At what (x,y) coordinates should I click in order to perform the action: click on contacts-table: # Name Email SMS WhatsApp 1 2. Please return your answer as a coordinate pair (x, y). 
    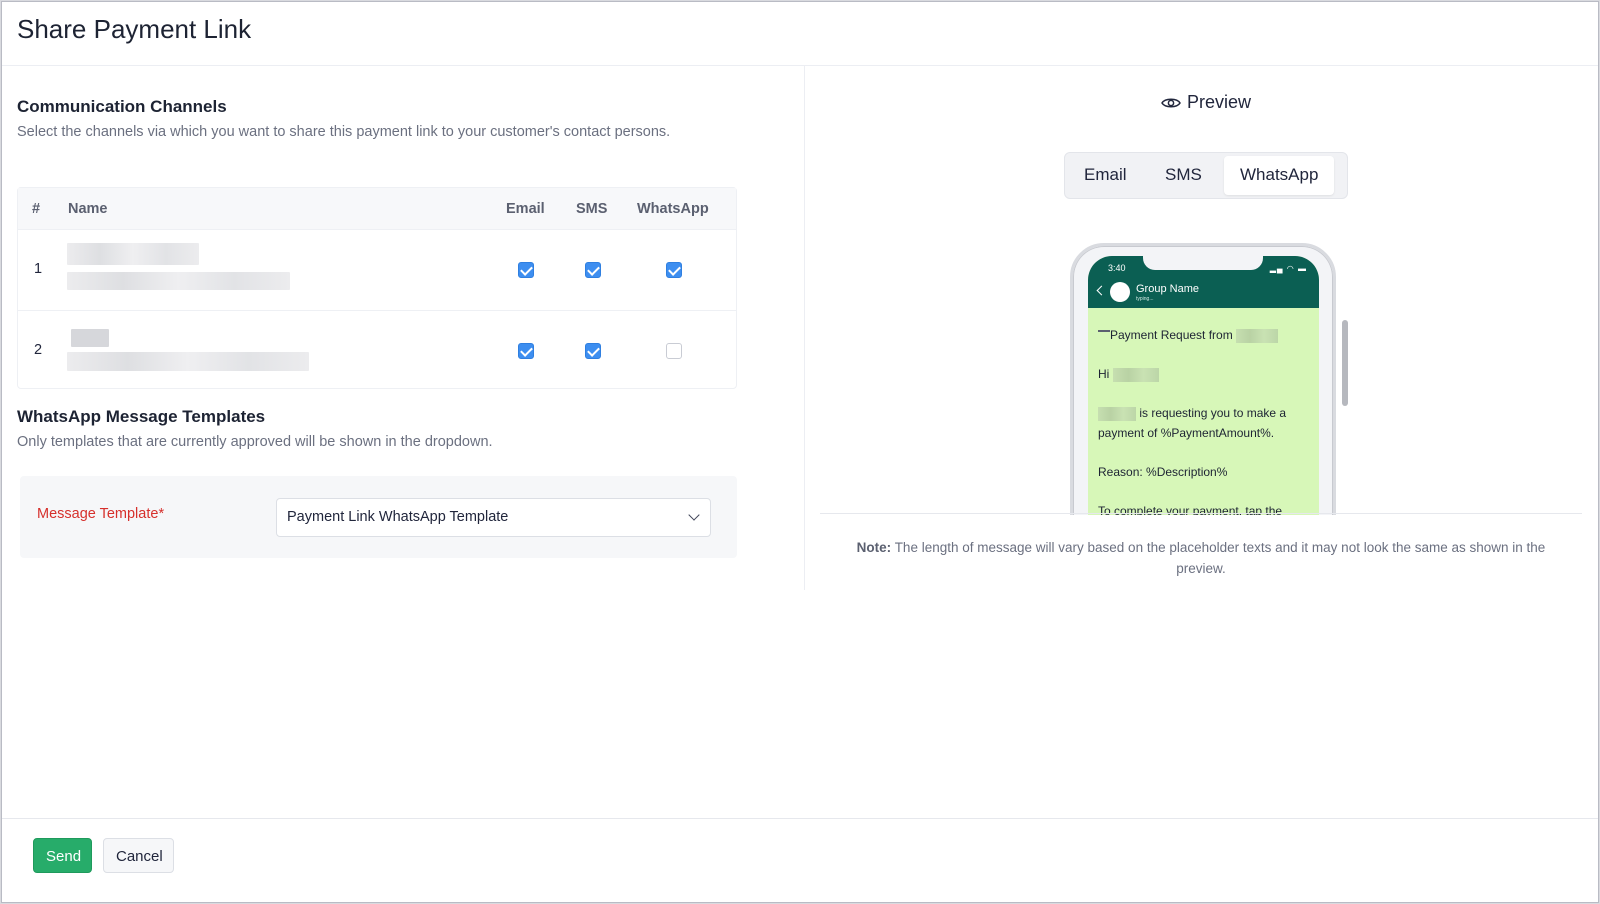
    Looking at the image, I should click on (377, 288).